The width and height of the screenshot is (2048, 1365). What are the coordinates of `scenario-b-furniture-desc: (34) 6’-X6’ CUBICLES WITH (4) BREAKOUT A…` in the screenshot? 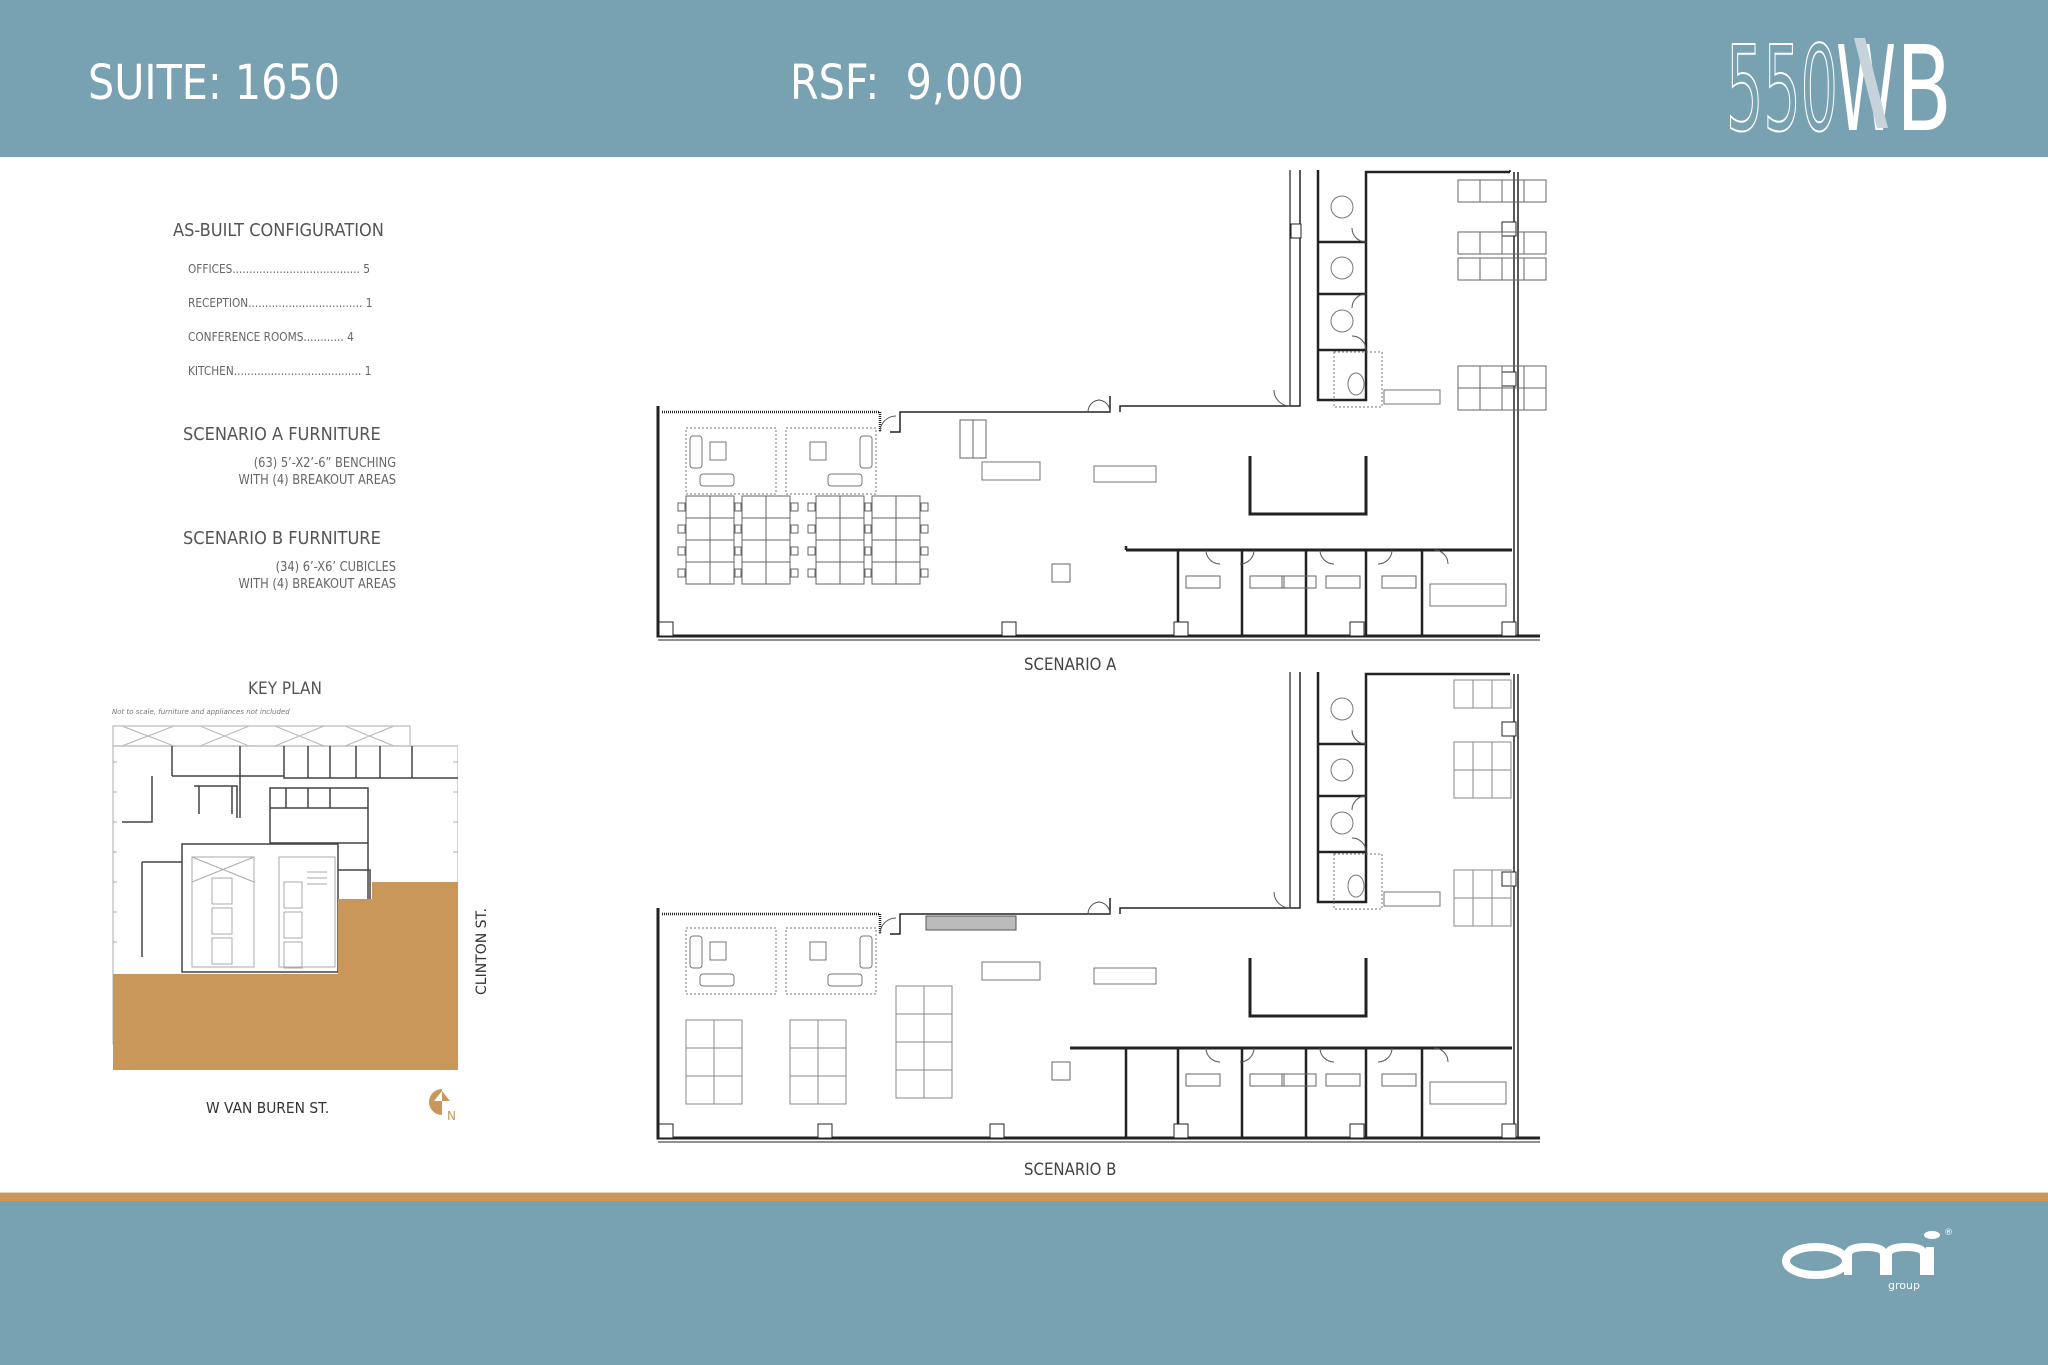 It's located at (317, 576).